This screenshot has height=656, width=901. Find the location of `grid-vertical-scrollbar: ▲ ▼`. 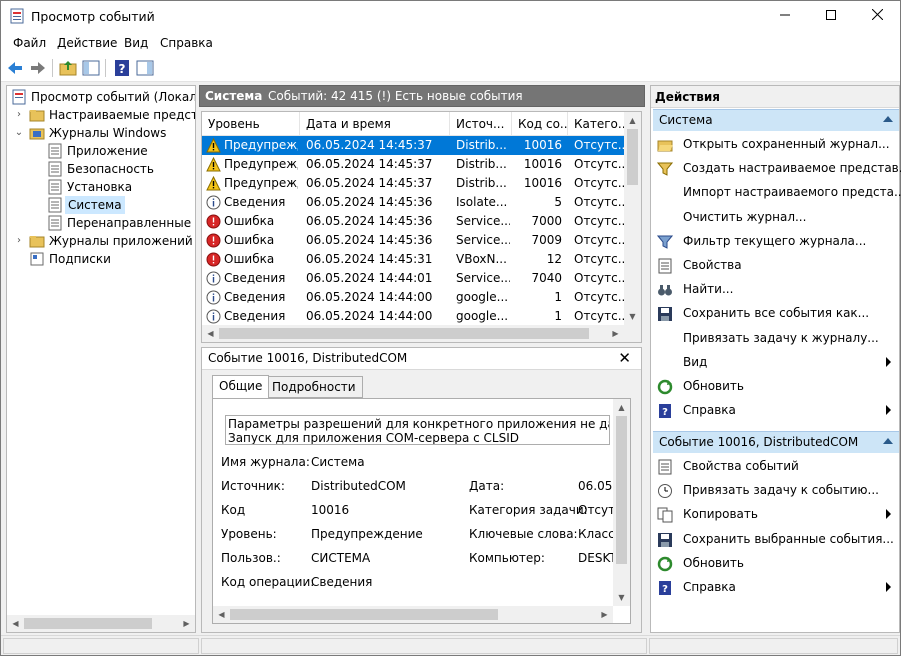

grid-vertical-scrollbar: ▲ ▼ is located at coordinates (632, 218).